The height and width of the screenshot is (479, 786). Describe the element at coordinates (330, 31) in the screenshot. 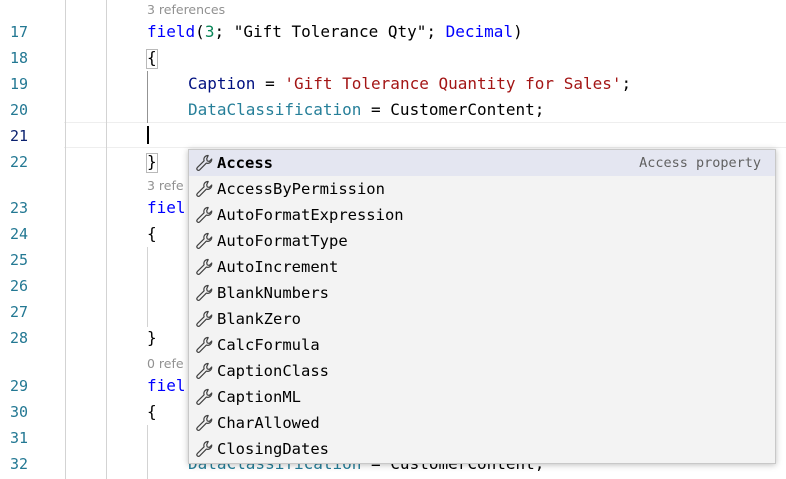

I see `string-literal: "Gift Tolerance Qty"` at that location.